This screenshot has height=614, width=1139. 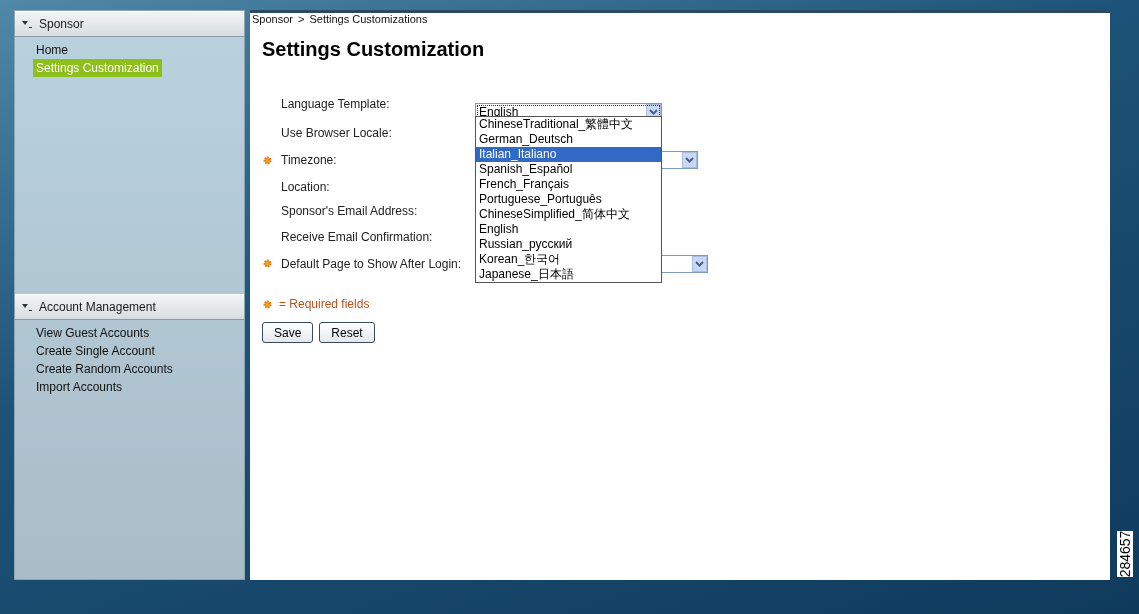 I want to click on section-header: Account Management, so click(x=129, y=307).